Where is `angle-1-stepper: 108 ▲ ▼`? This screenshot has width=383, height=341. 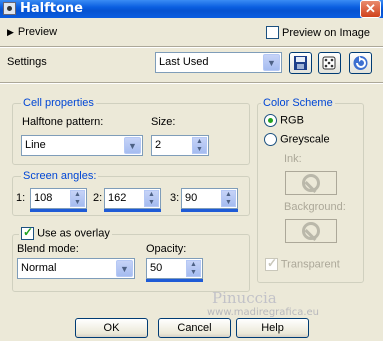 angle-1-stepper: 108 ▲ ▼ is located at coordinates (58, 200).